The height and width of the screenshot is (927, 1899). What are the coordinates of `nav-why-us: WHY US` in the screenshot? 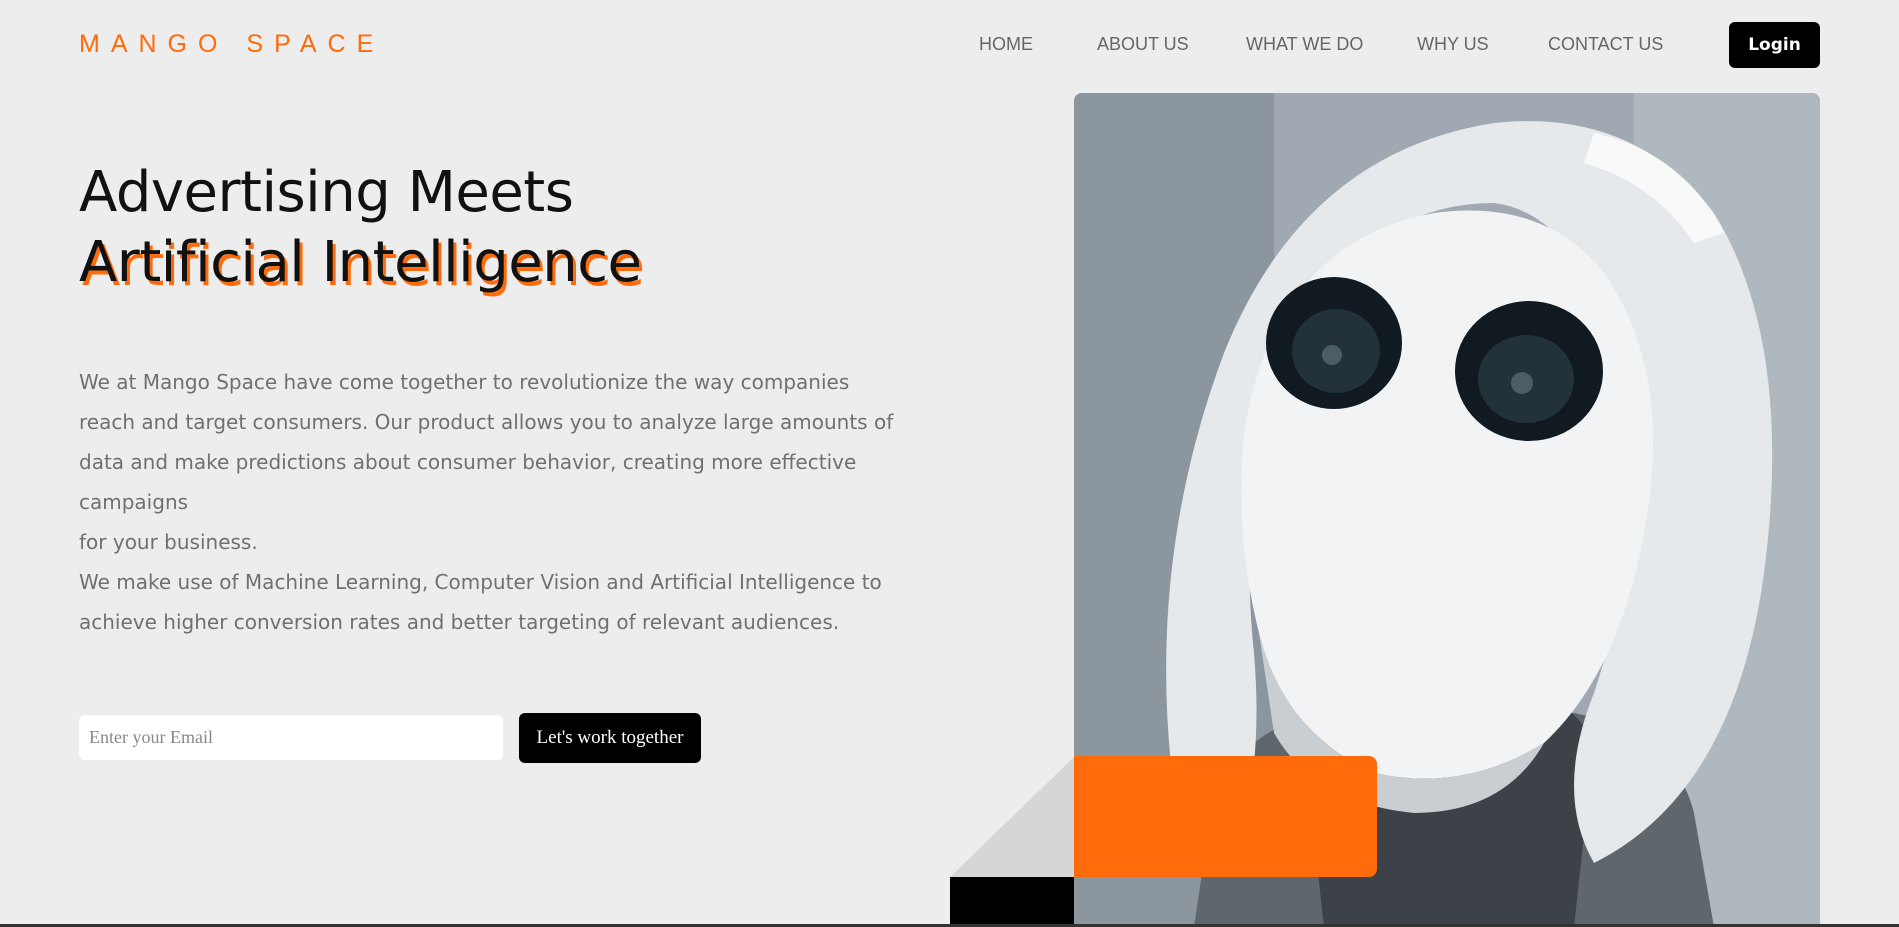 It's located at (1453, 44).